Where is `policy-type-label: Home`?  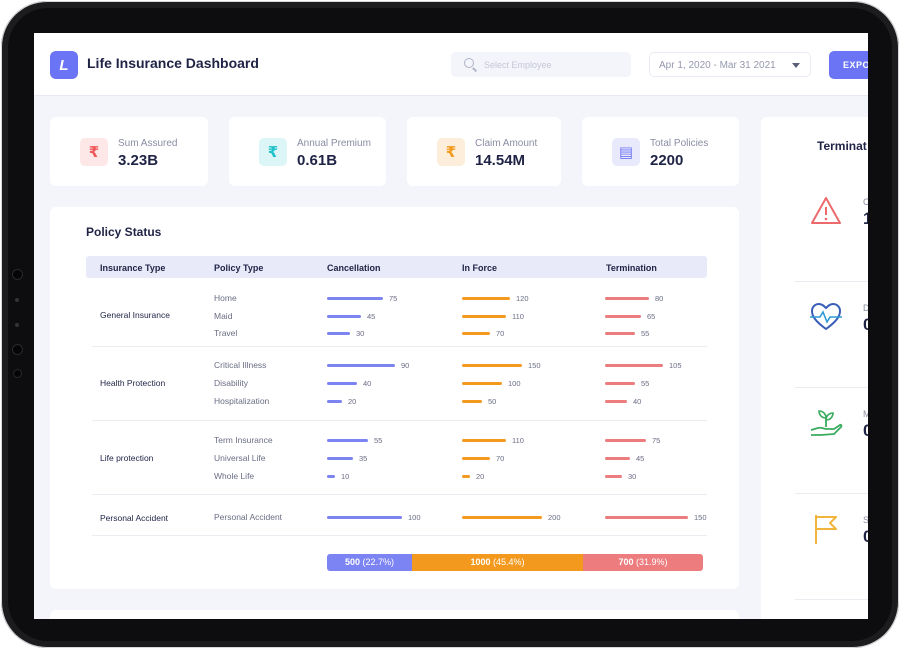 policy-type-label: Home is located at coordinates (225, 298).